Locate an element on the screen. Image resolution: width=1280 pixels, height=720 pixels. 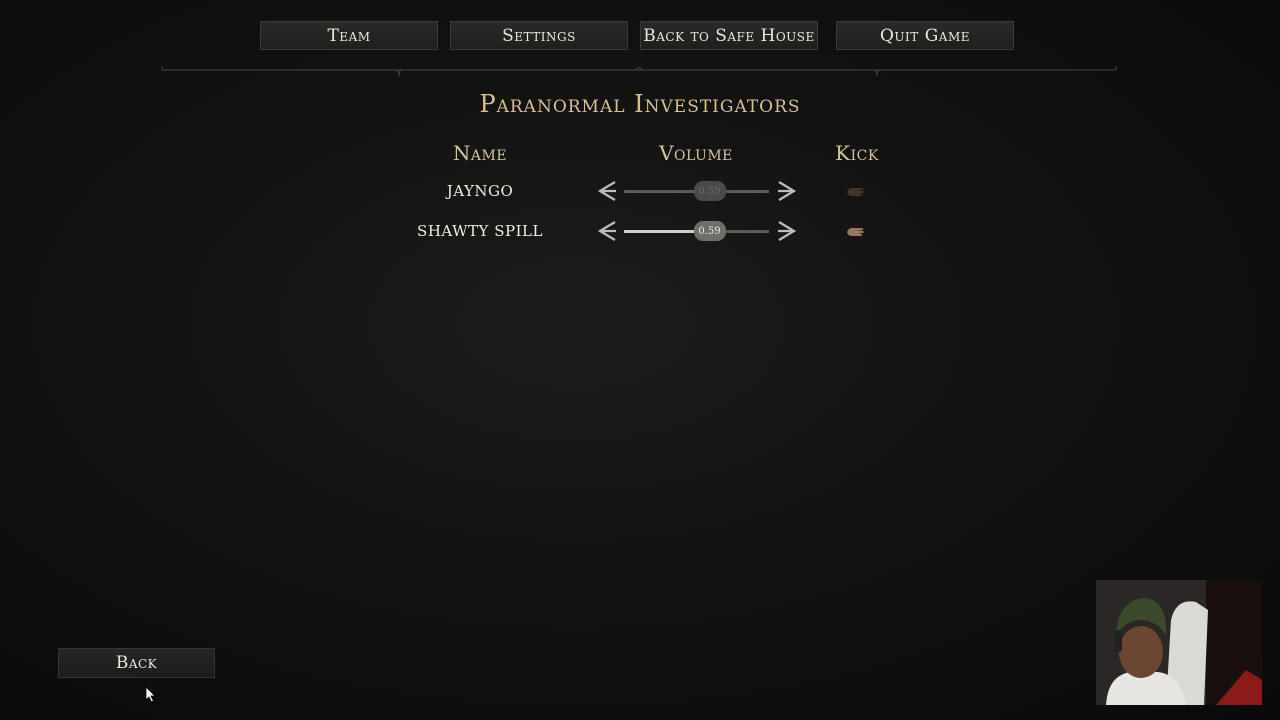
team-button: Team is located at coordinates (349, 35).